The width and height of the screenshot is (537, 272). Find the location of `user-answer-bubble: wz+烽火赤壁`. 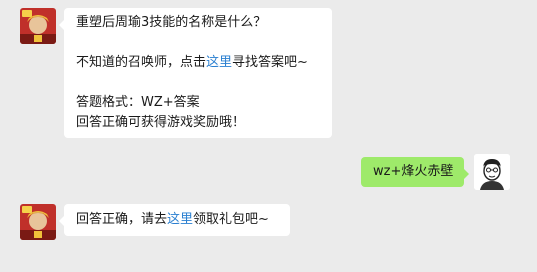

user-answer-bubble: wz+烽火赤壁 is located at coordinates (415, 172).